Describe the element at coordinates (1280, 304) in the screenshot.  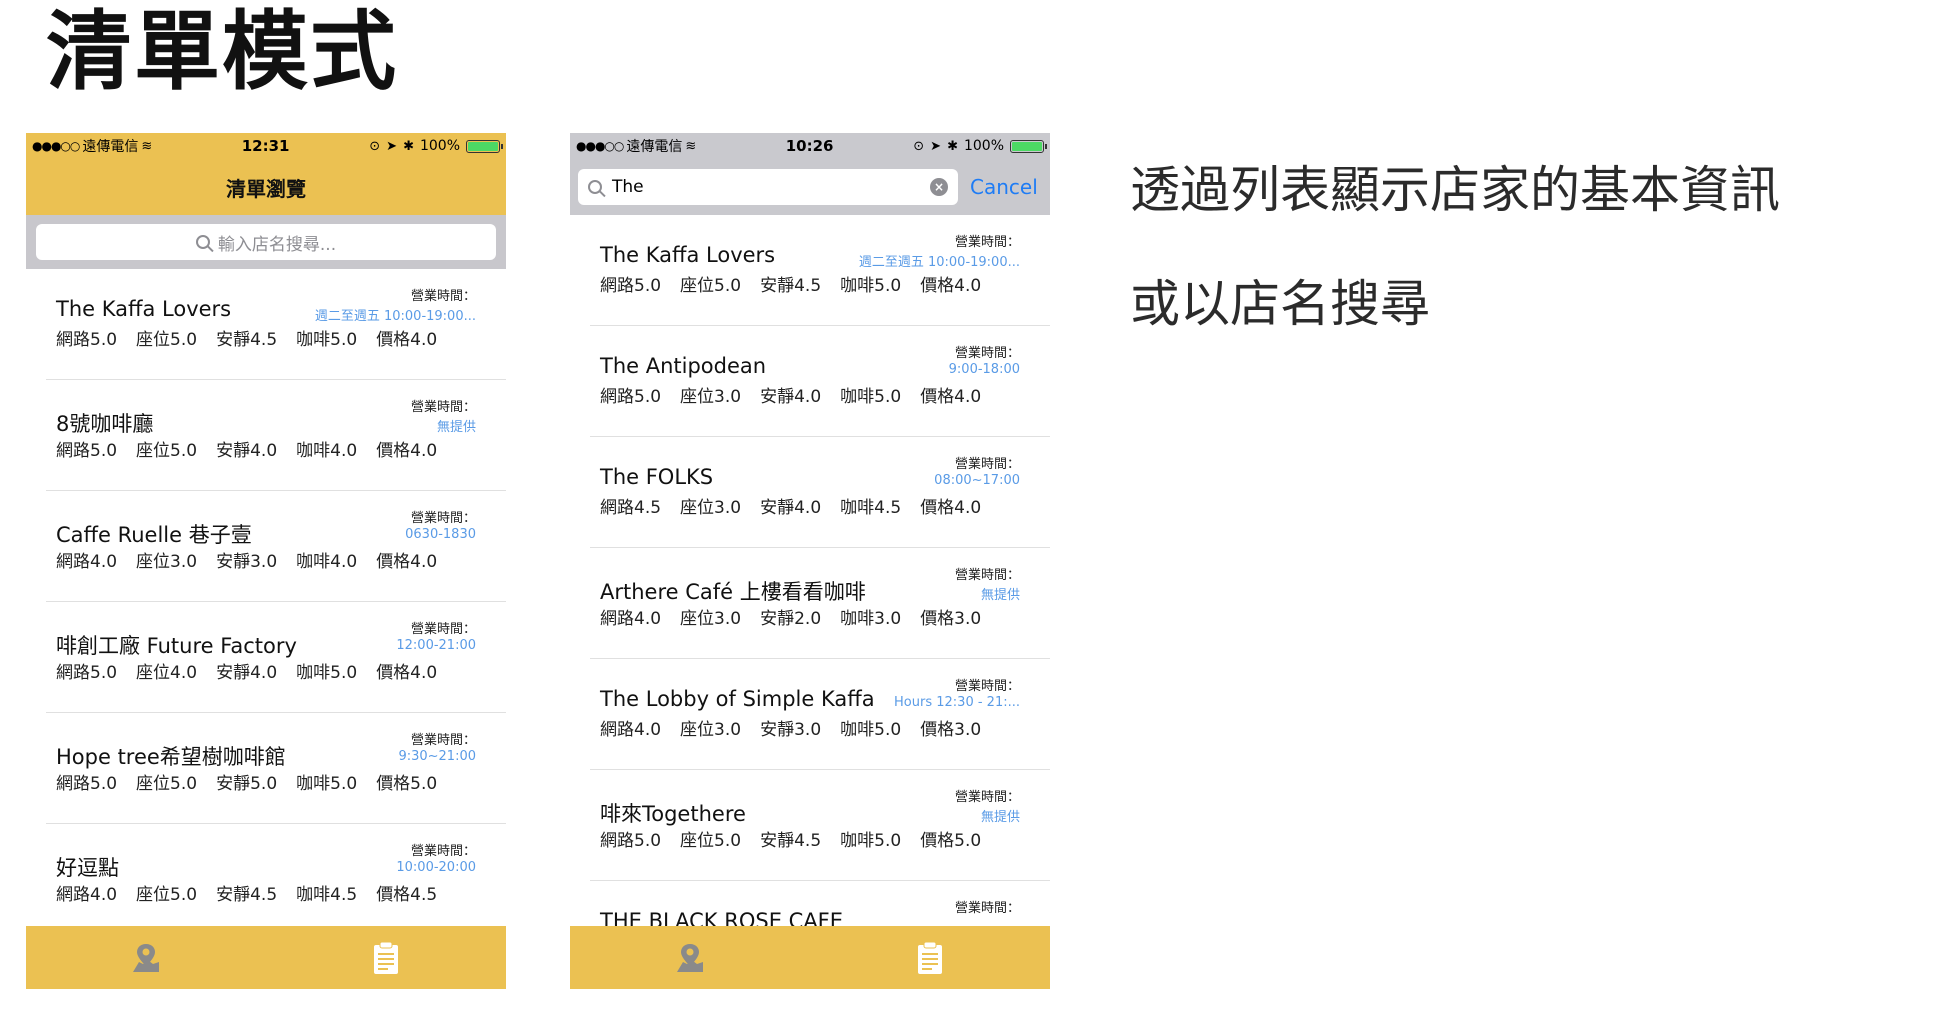
I see `caption-line-2: 或以店名搜尋` at that location.